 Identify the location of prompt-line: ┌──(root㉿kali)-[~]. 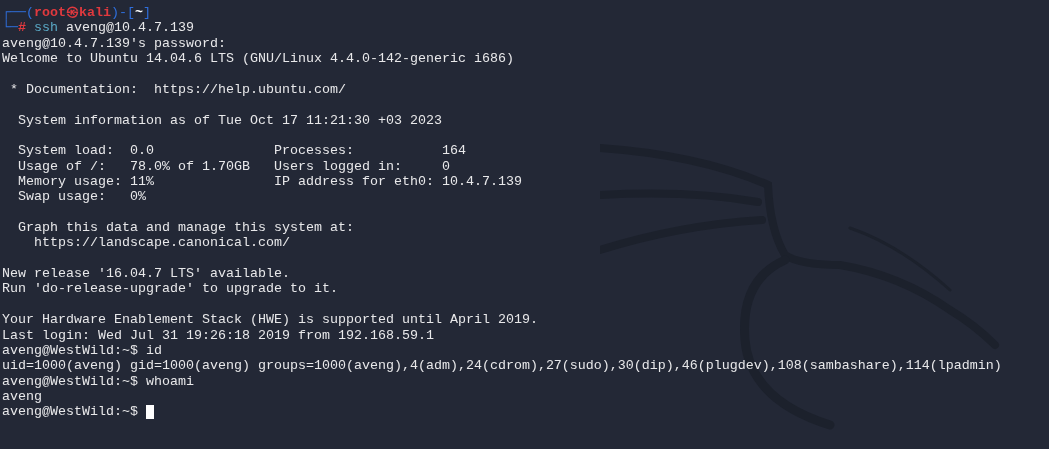
(77, 12).